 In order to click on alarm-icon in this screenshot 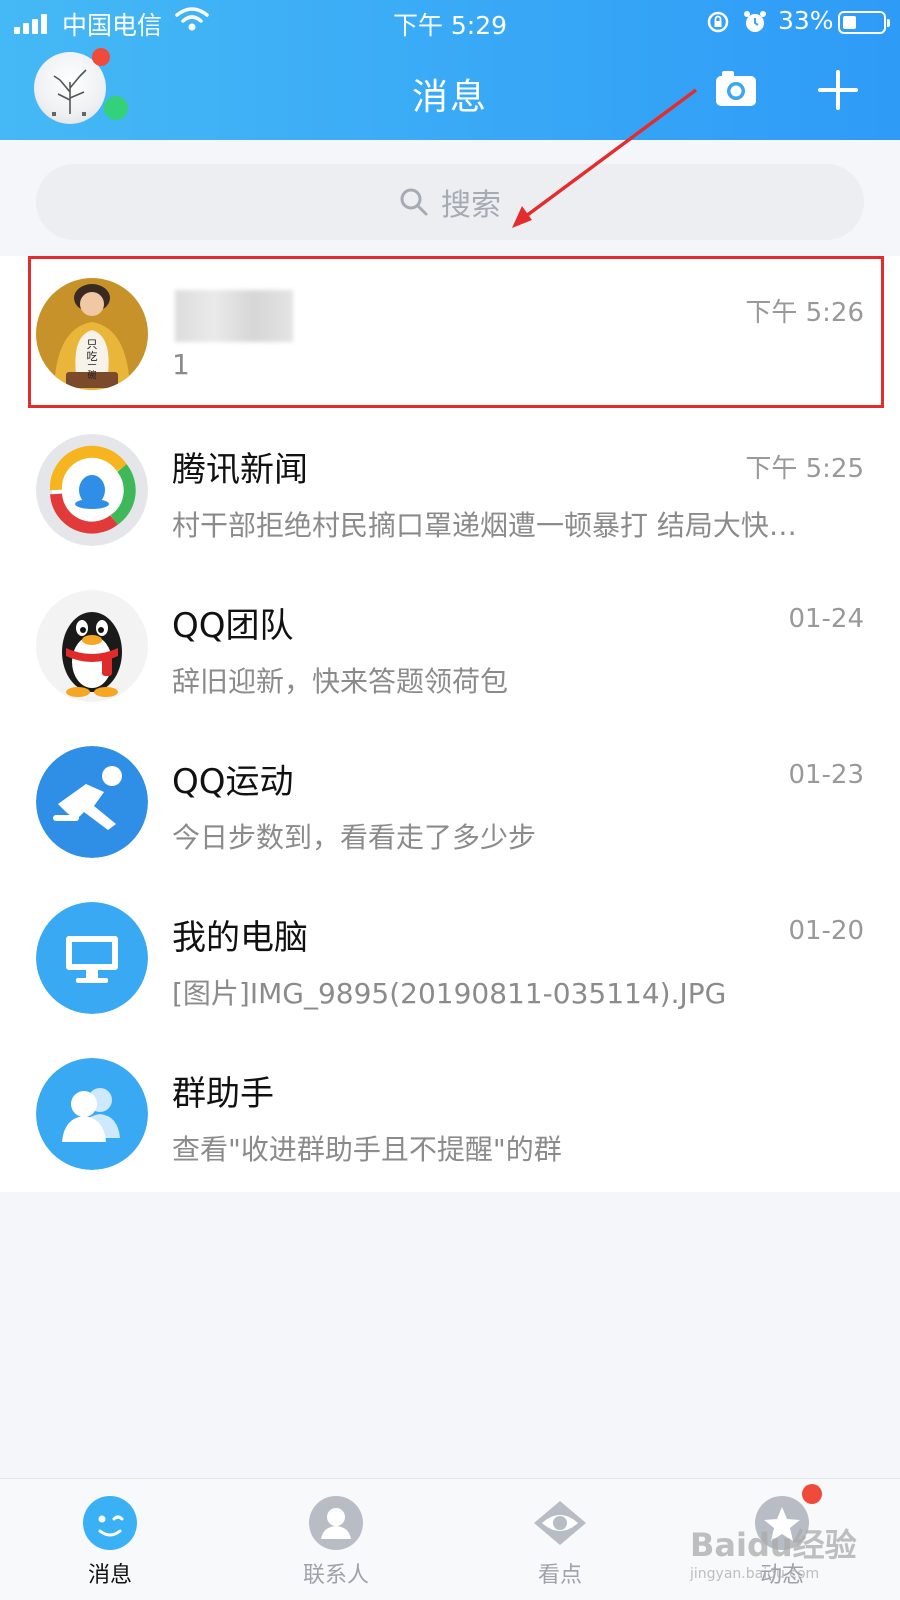, I will do `click(755, 21)`.